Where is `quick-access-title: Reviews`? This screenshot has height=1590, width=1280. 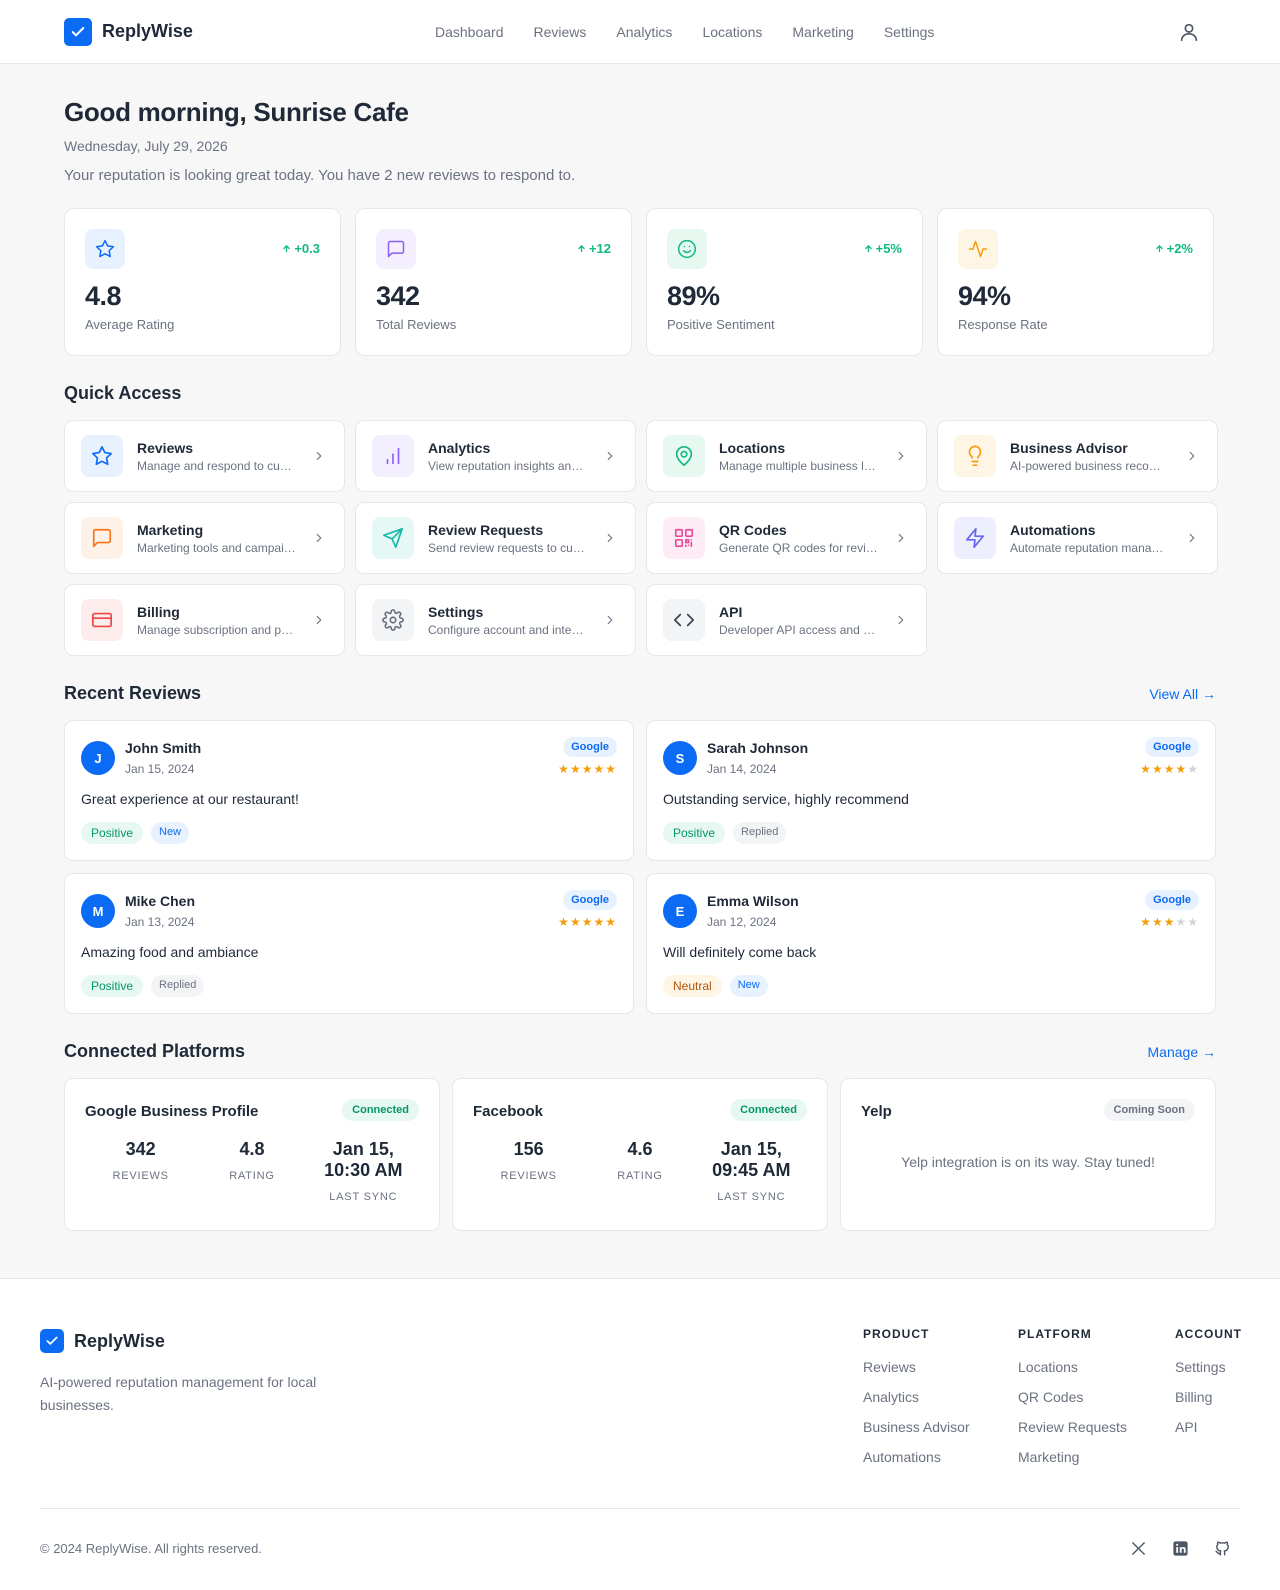
quick-access-title: Reviews is located at coordinates (165, 447).